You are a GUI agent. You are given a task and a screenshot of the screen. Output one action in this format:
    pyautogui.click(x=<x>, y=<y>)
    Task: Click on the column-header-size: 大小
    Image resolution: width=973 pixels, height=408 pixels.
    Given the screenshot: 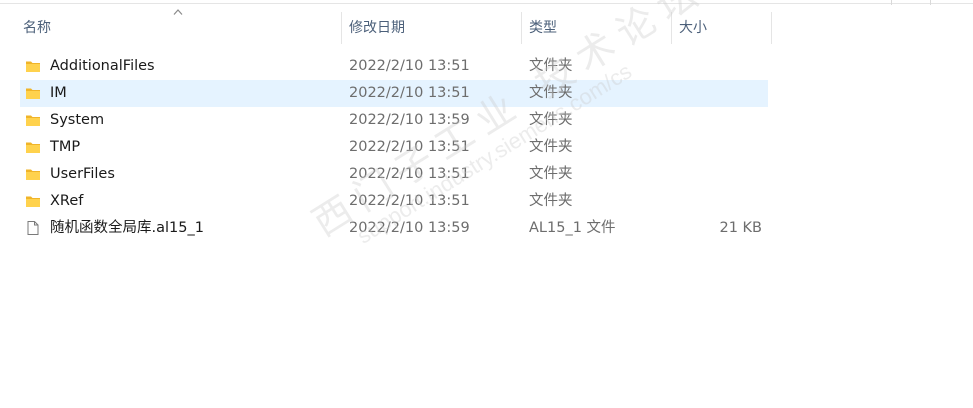 What is the action you would take?
    pyautogui.click(x=721, y=28)
    